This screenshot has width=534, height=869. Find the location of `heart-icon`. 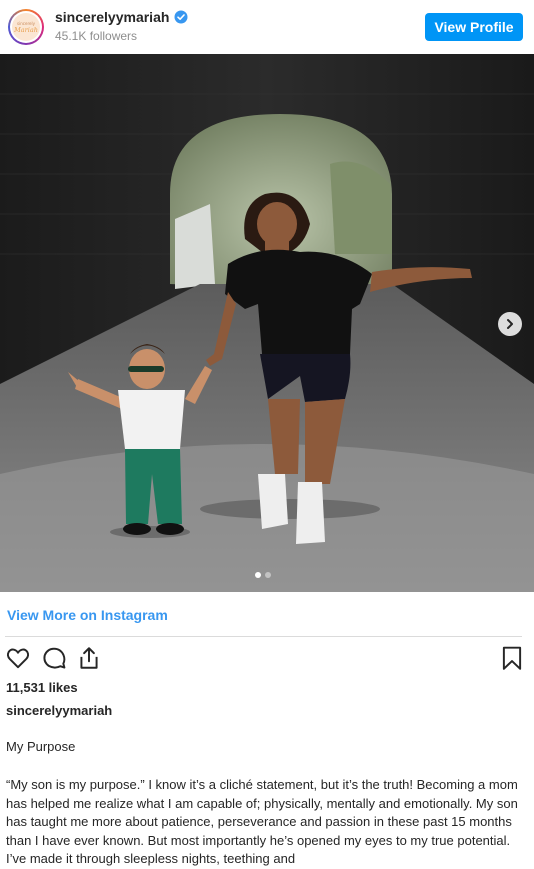

heart-icon is located at coordinates (18, 658).